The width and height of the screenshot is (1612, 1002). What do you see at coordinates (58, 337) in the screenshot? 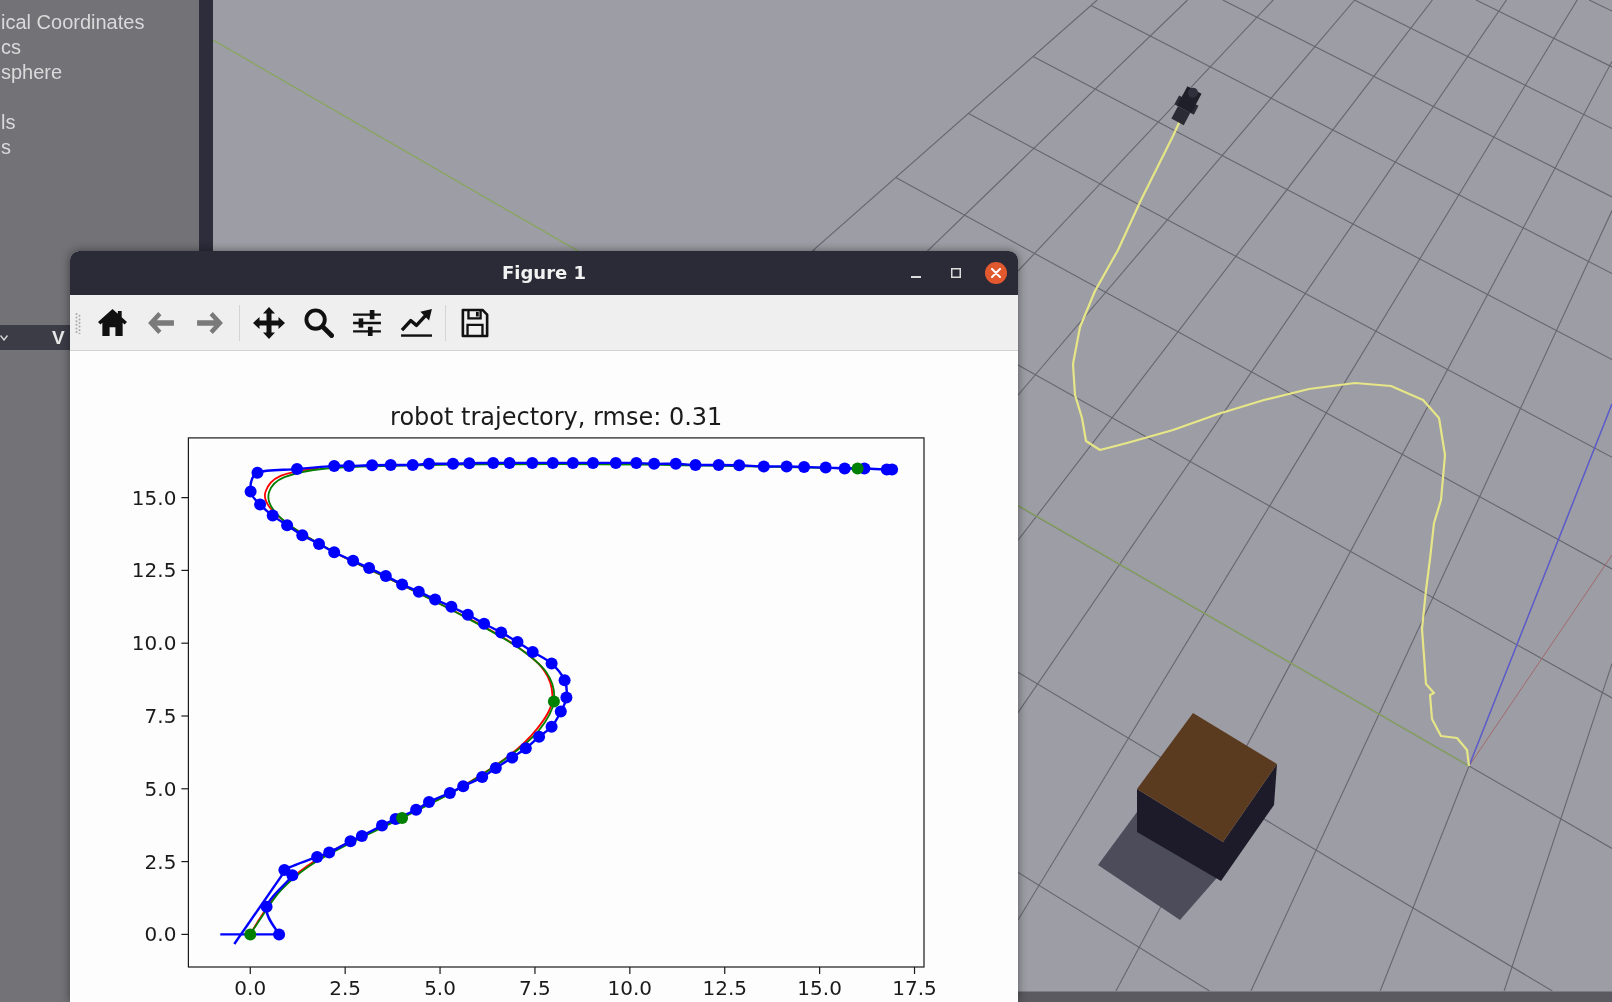
I see `dock-title: V` at bounding box center [58, 337].